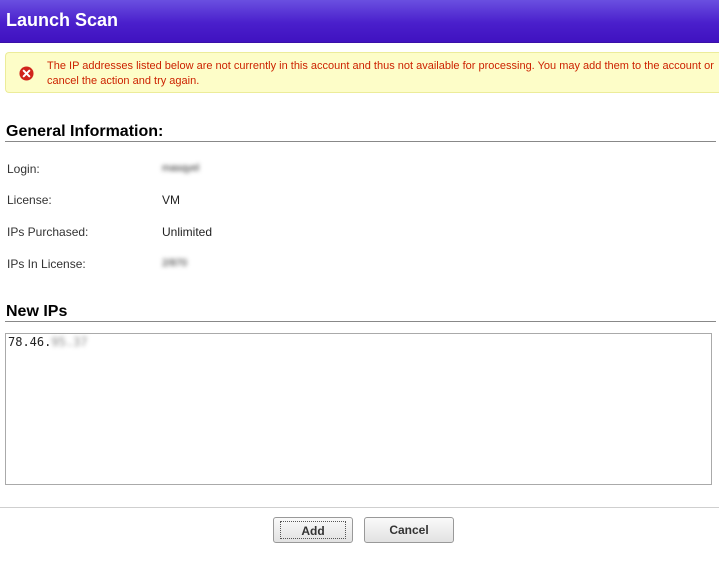  Describe the element at coordinates (181, 168) in the screenshot. I see `login-value: masqyel` at that location.